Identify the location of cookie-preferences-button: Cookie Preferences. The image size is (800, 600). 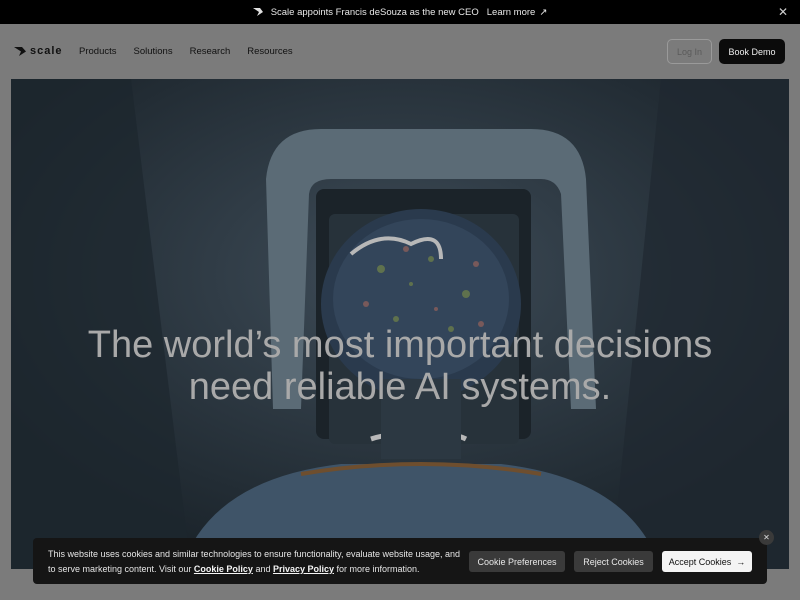
(517, 561).